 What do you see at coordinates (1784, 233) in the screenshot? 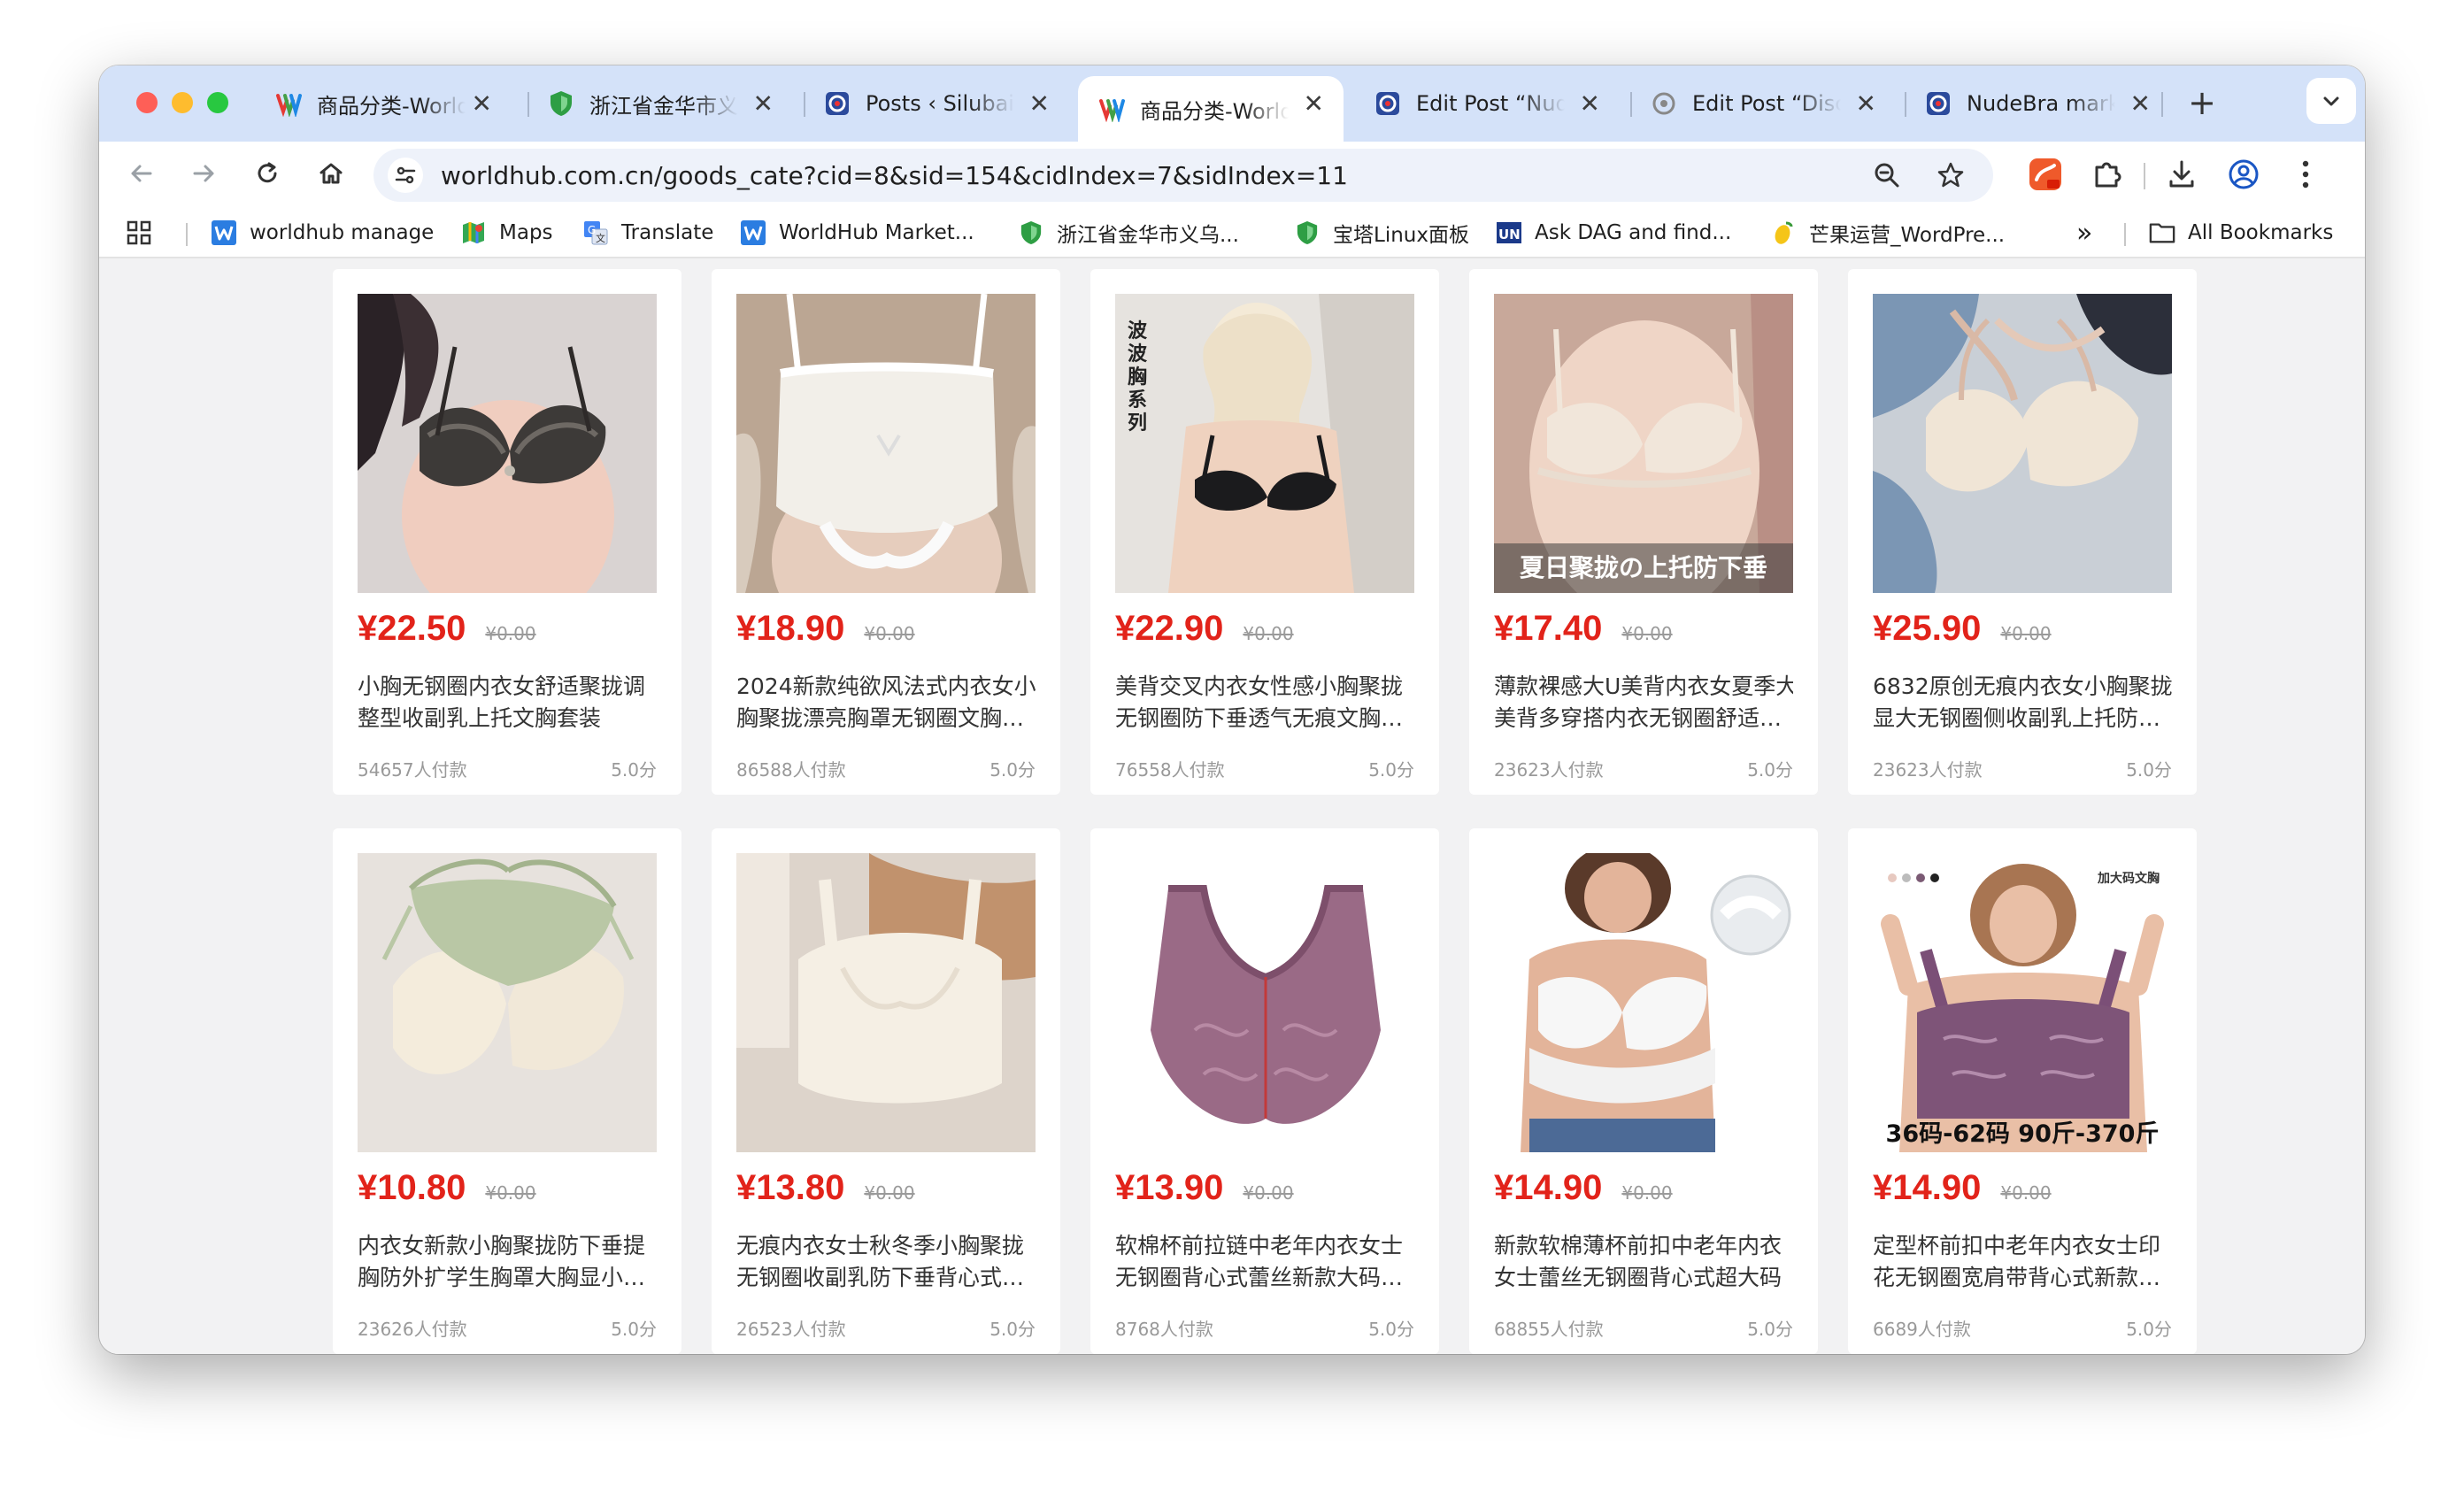
I see `mango-icon` at bounding box center [1784, 233].